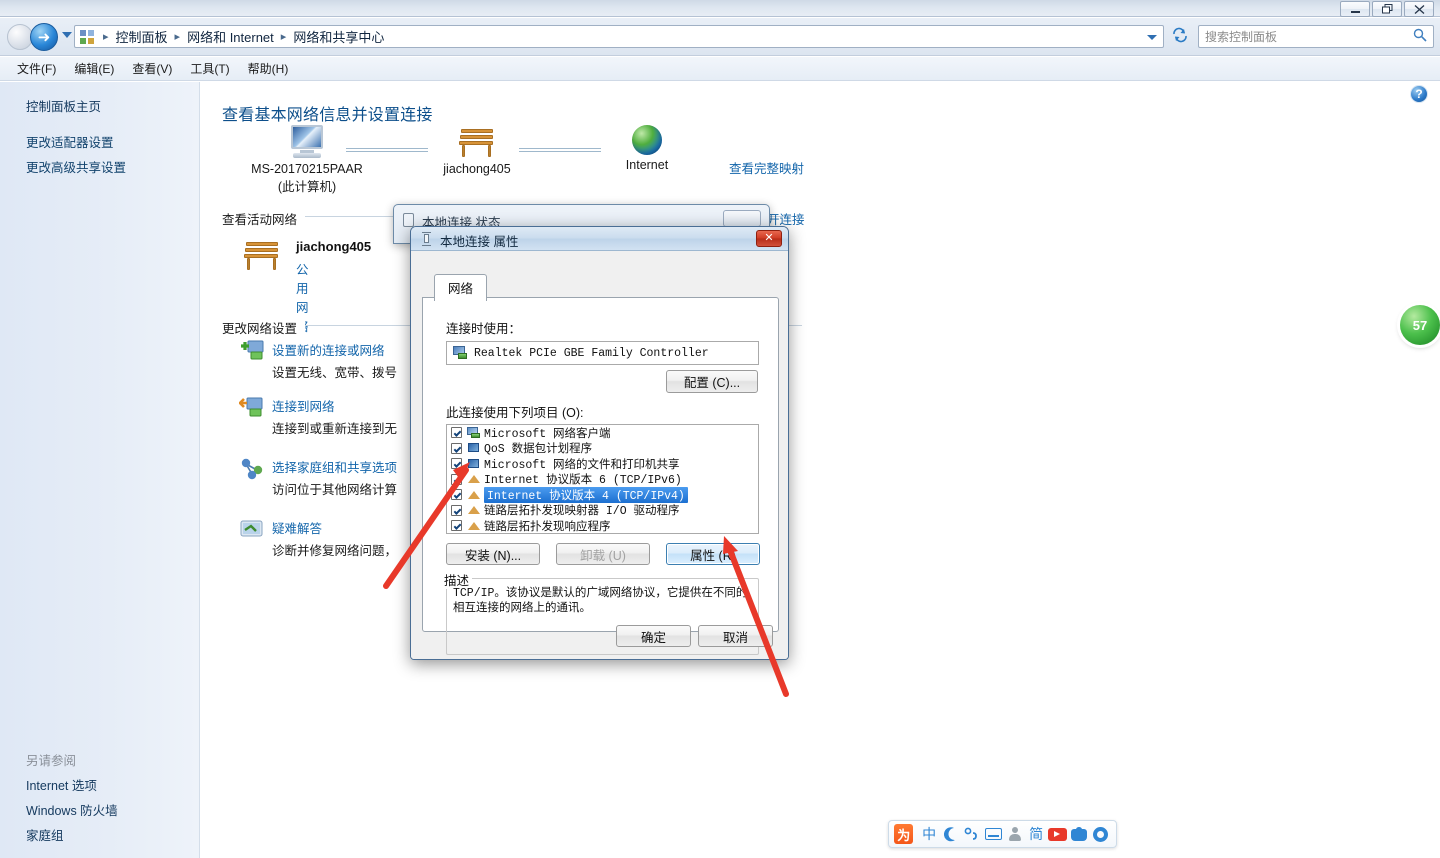 The image size is (1440, 858). I want to click on task-setup-new-connection: 设置新的连接或网络 设置无线、宽带、拨号, so click(318, 360).